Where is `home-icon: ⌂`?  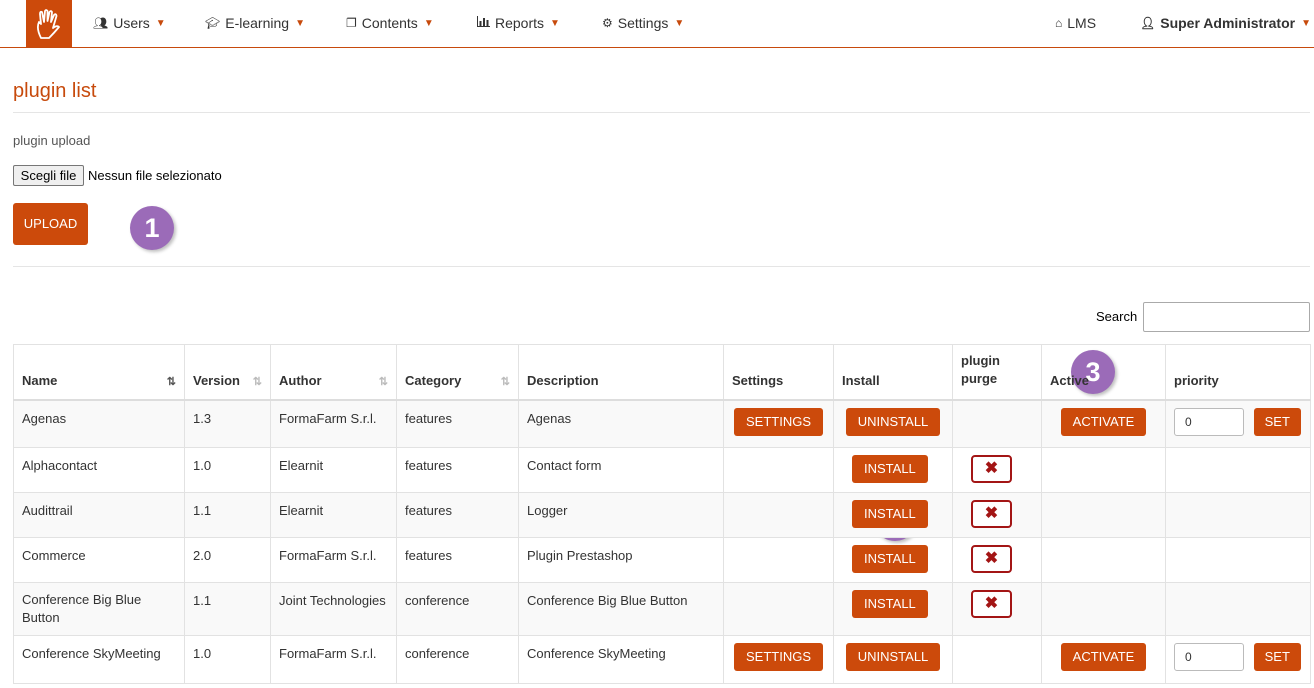 home-icon: ⌂ is located at coordinates (1059, 23).